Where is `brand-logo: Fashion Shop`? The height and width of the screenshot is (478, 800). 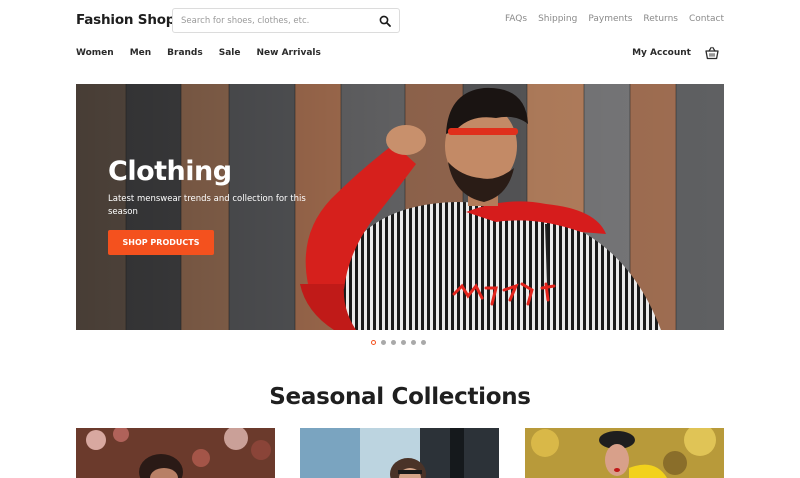 brand-logo: Fashion Shop is located at coordinates (125, 20).